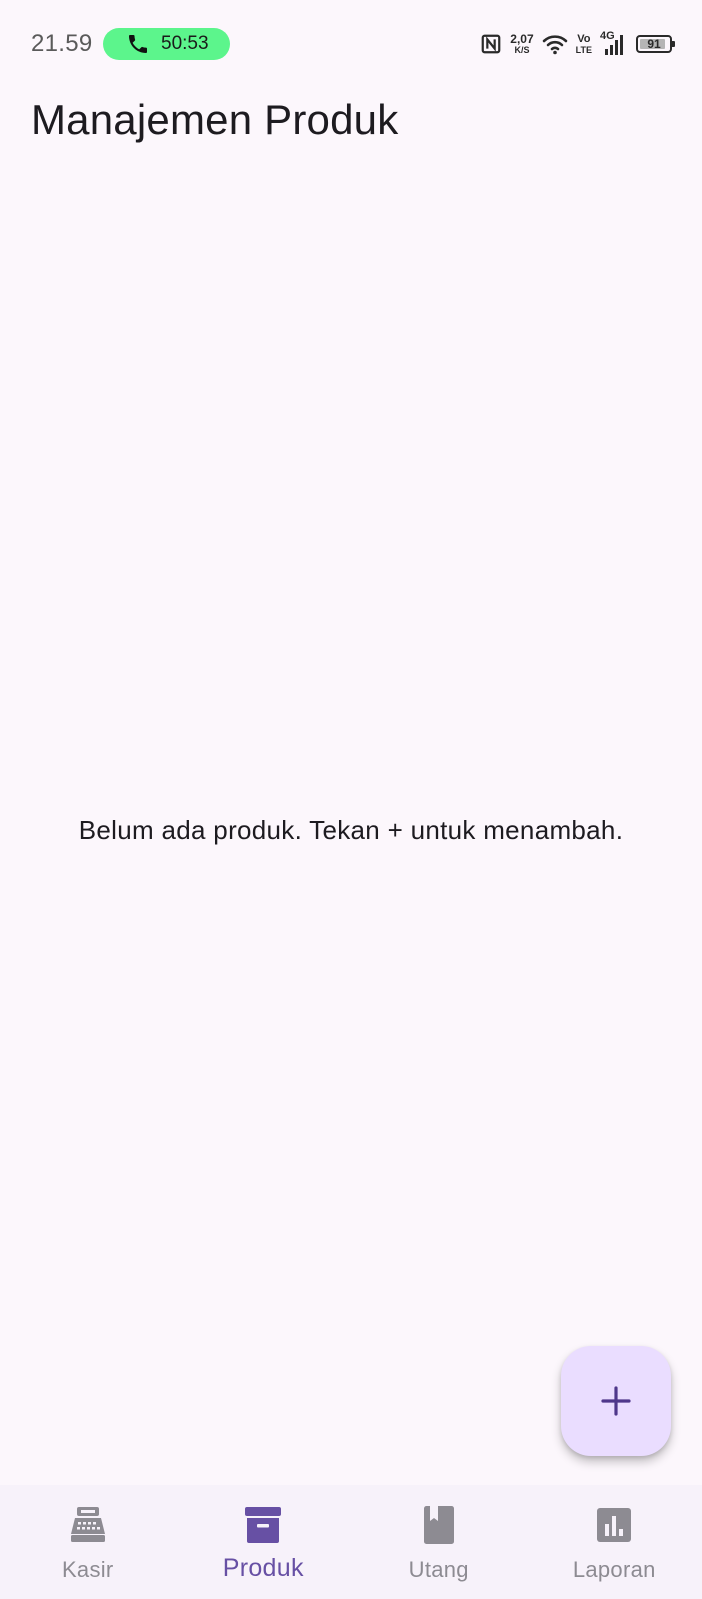 This screenshot has height=1599, width=702. I want to click on add-product-button, so click(616, 1401).